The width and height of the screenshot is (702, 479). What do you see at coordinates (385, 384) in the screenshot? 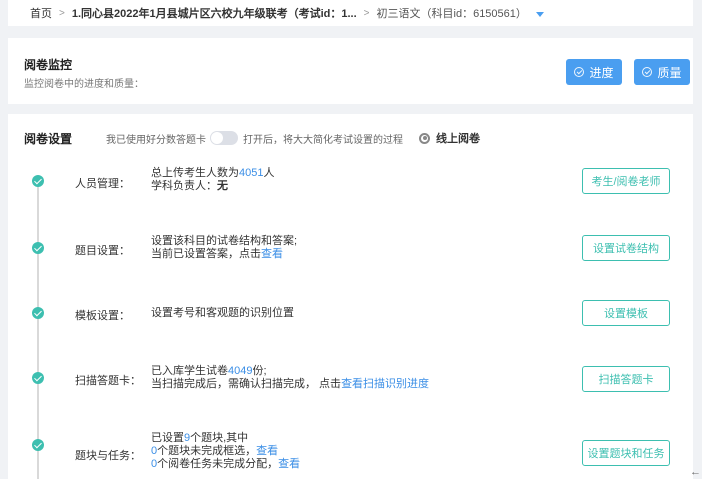
I see `view-scan-progress-link: 查看扫描识别进度` at bounding box center [385, 384].